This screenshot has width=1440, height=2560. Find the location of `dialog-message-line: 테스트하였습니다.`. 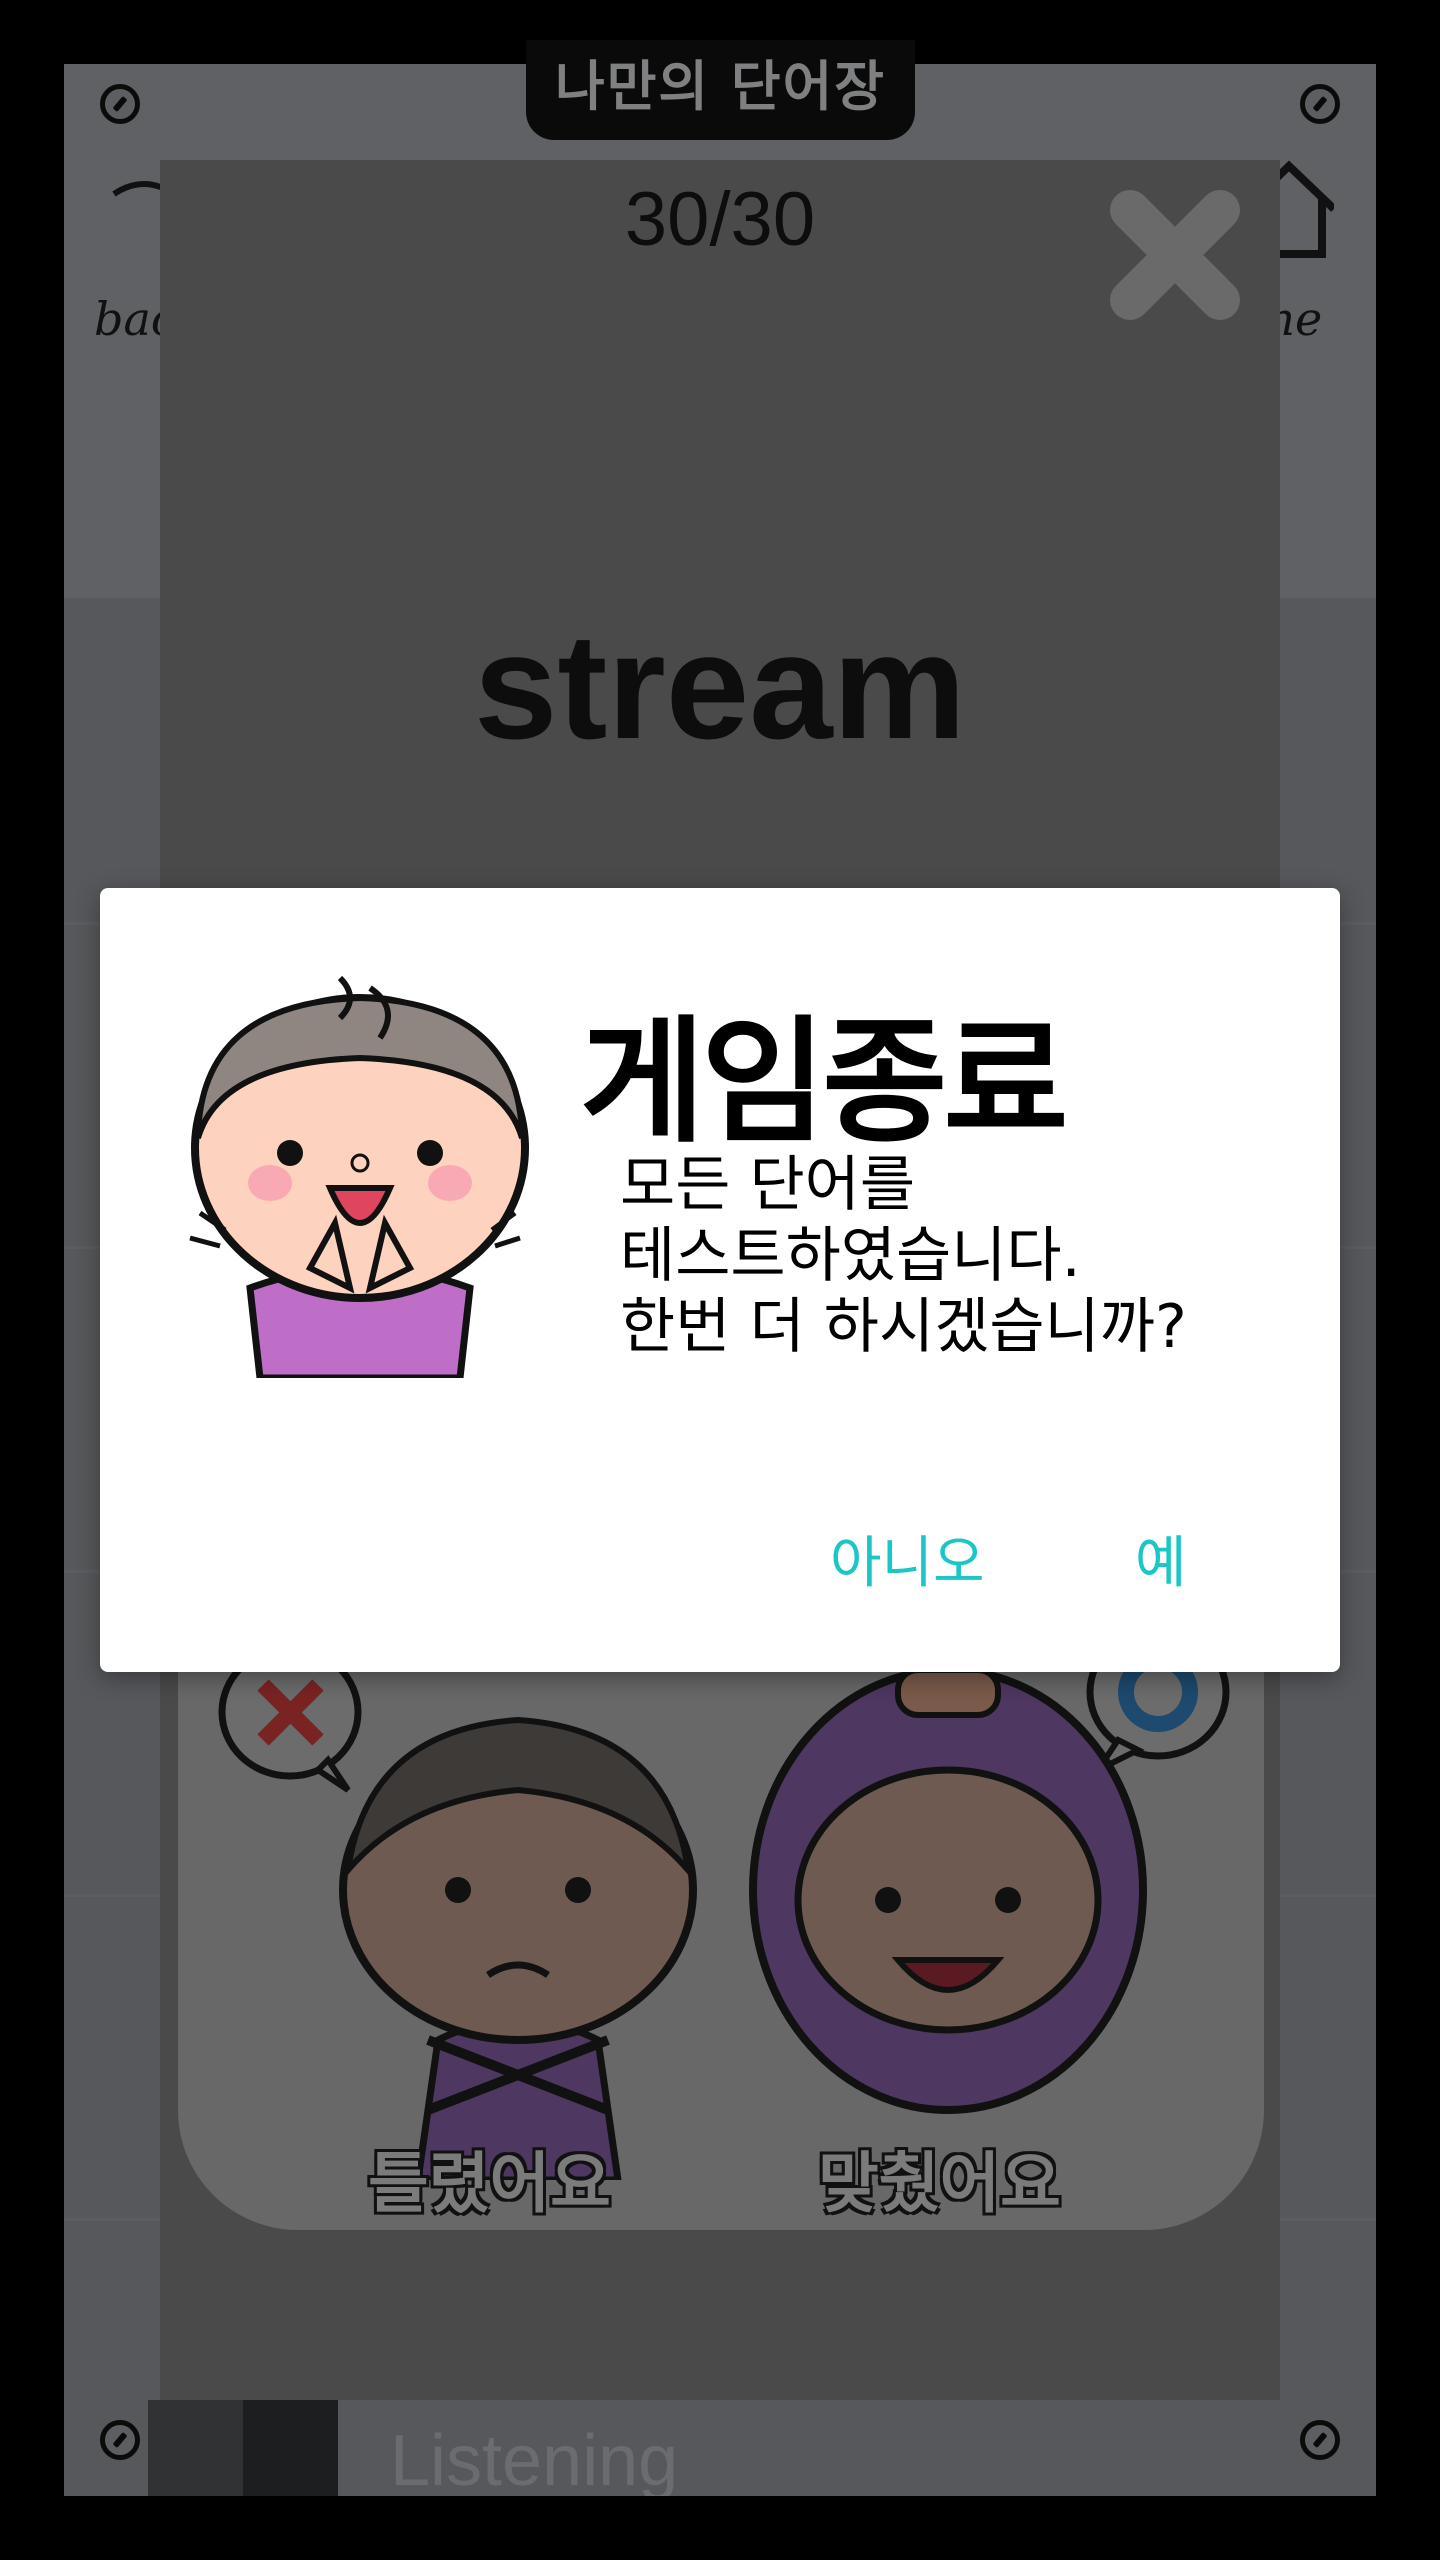

dialog-message-line: 테스트하였습니다. is located at coordinates (850, 1256).